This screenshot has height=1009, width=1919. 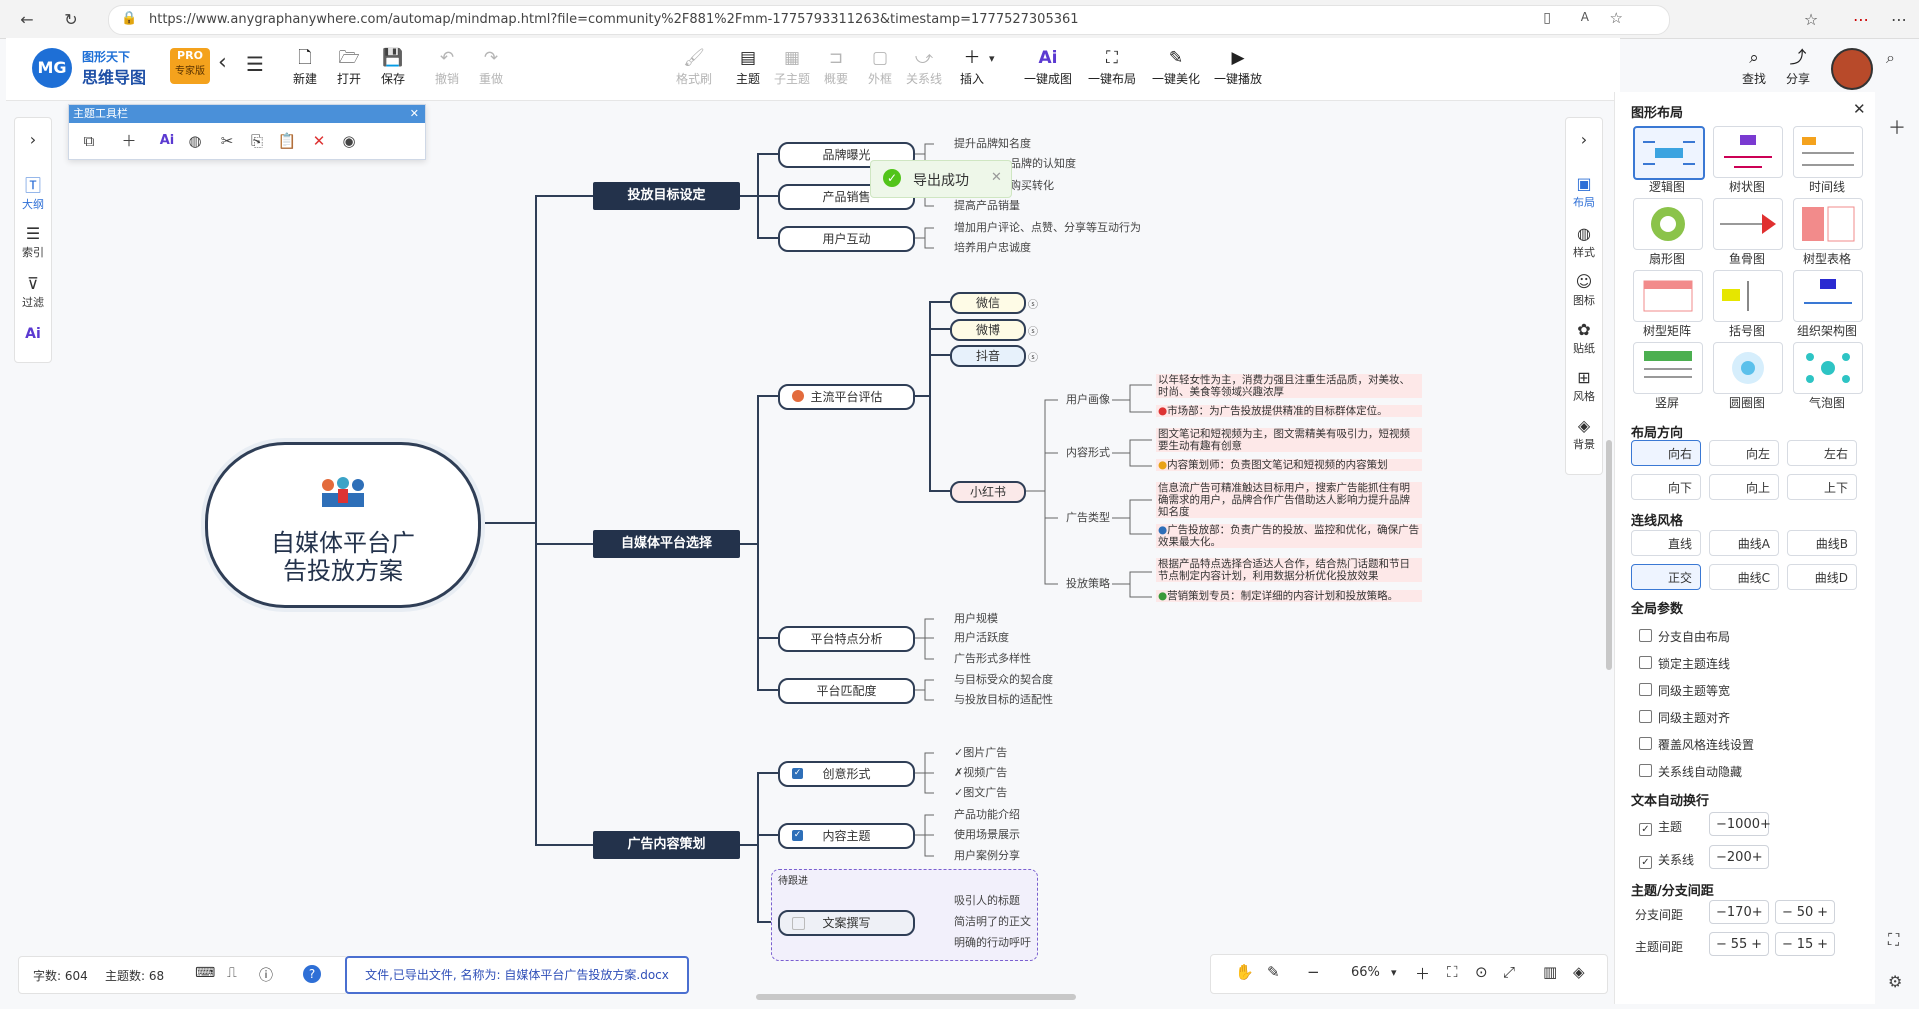 I want to click on opt-auto-hide-relations: 关系线自动隐藏, so click(x=1690, y=771).